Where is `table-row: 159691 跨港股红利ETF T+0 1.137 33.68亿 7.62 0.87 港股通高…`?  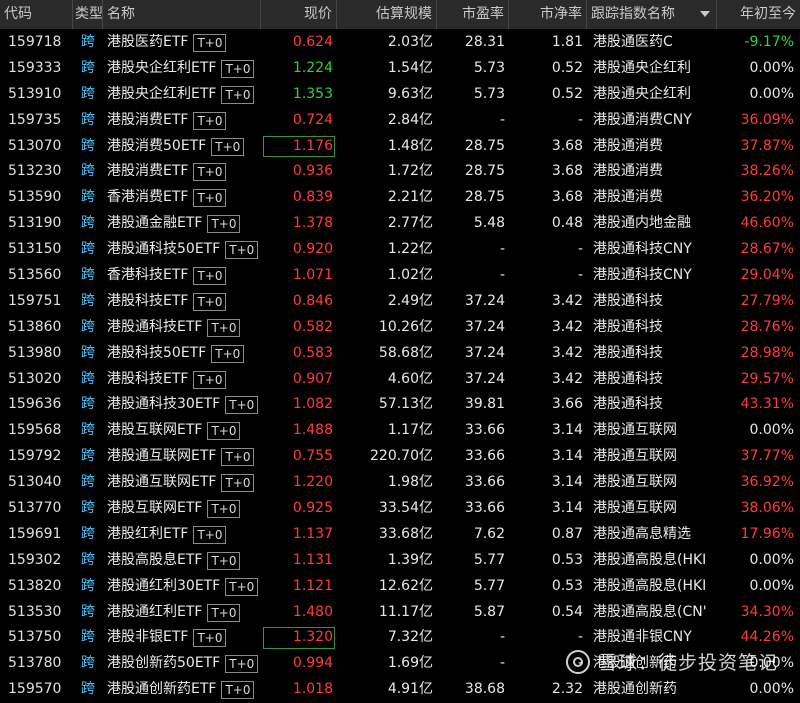 table-row: 159691 跨港股红利ETF T+0 1.137 33.68亿 7.62 0.87 港股通高… is located at coordinates (400, 535).